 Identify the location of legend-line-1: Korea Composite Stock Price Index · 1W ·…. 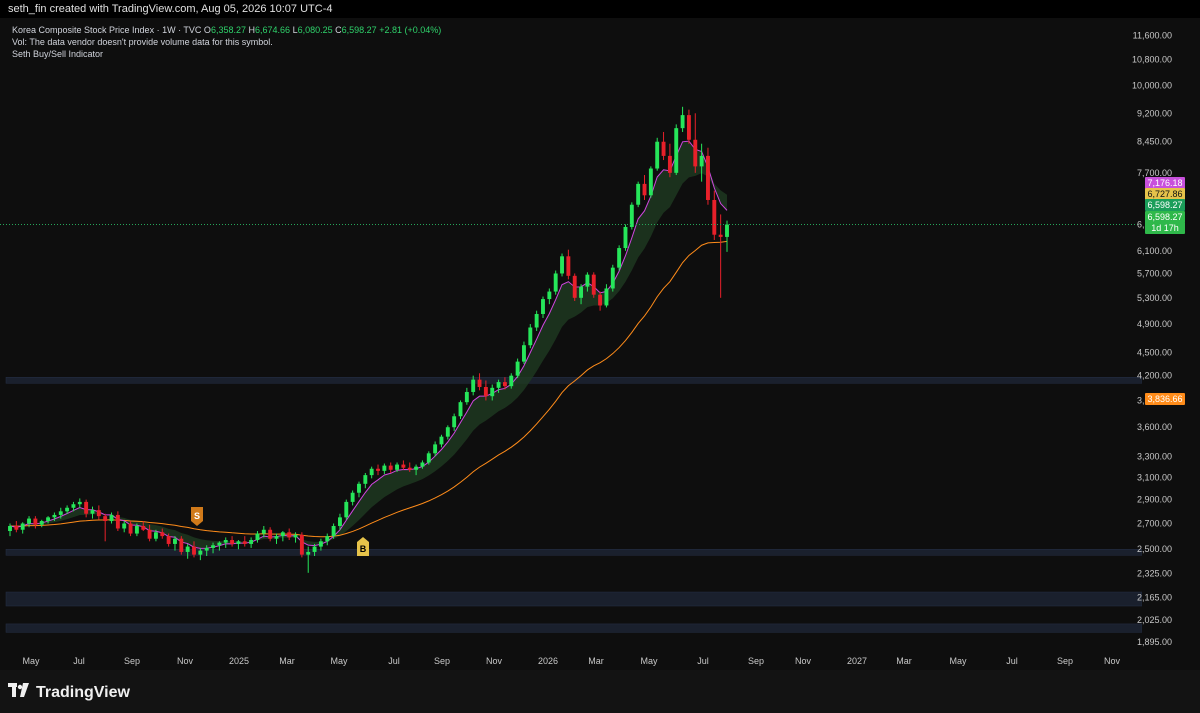
(226, 30).